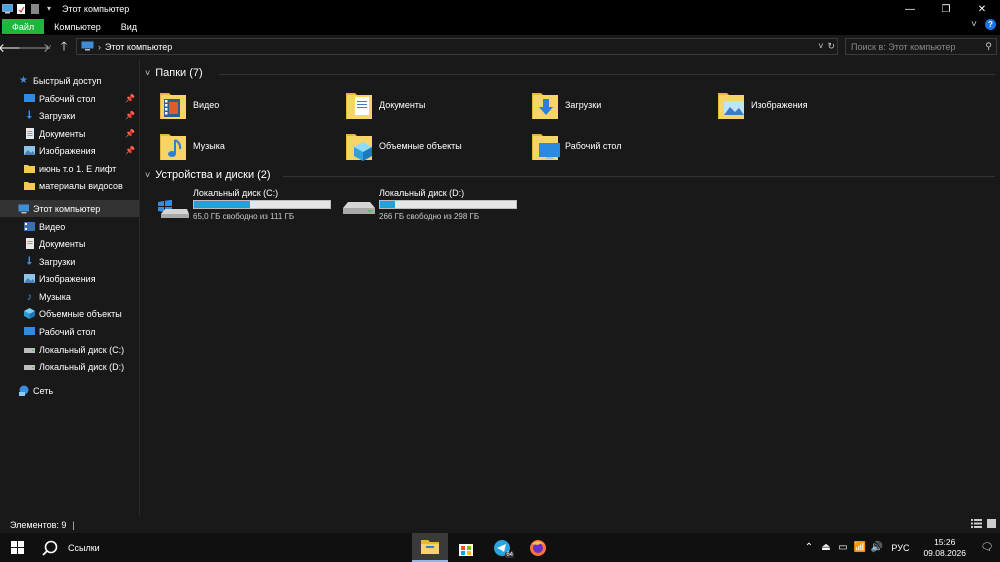 The height and width of the screenshot is (562, 1000). What do you see at coordinates (545, 105) in the screenshot?
I see `downloads-folder-icon` at bounding box center [545, 105].